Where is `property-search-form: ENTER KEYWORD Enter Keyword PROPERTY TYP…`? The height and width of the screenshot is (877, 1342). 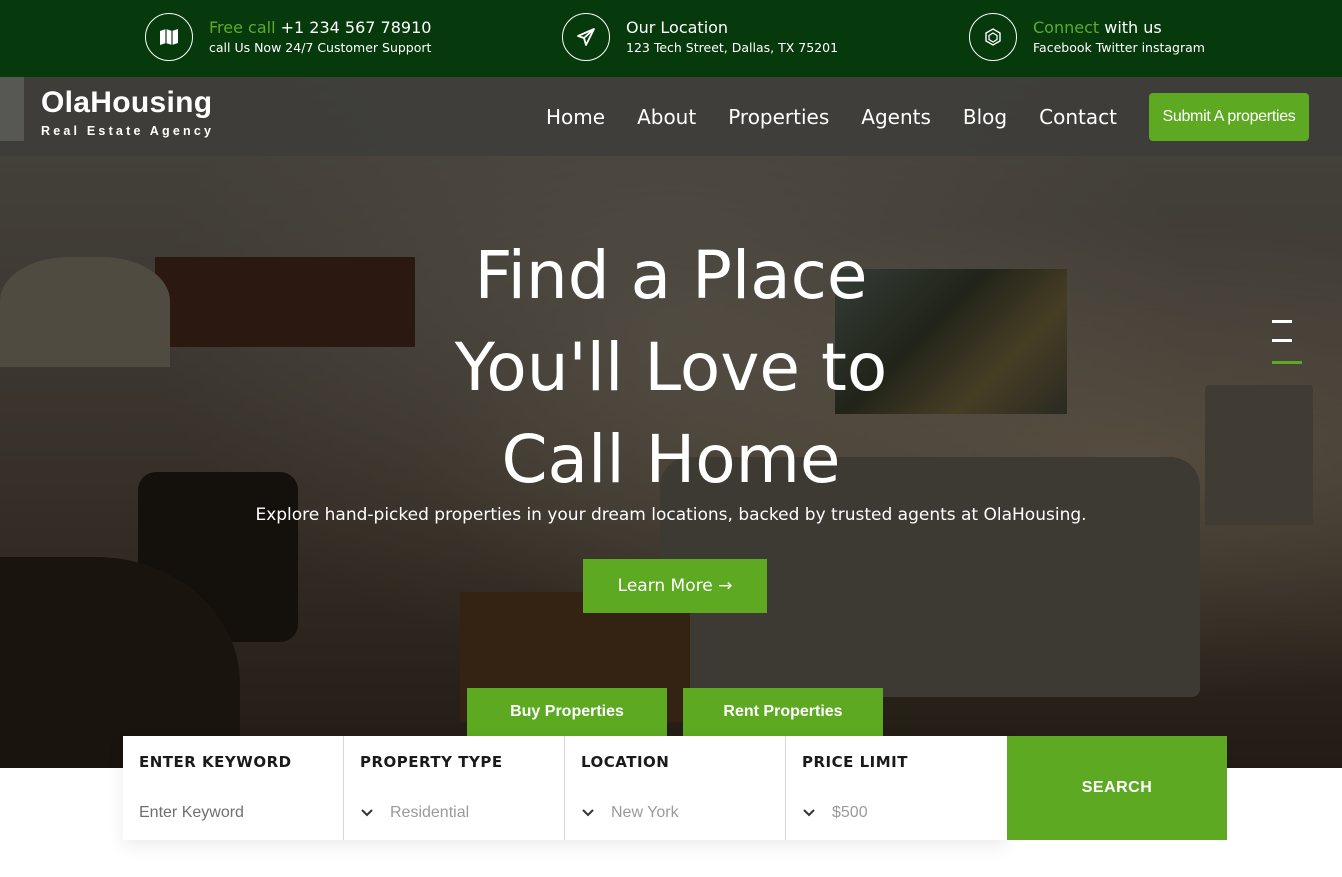
property-search-form: ENTER KEYWORD Enter Keyword PROPERTY TYP… is located at coordinates (565, 788).